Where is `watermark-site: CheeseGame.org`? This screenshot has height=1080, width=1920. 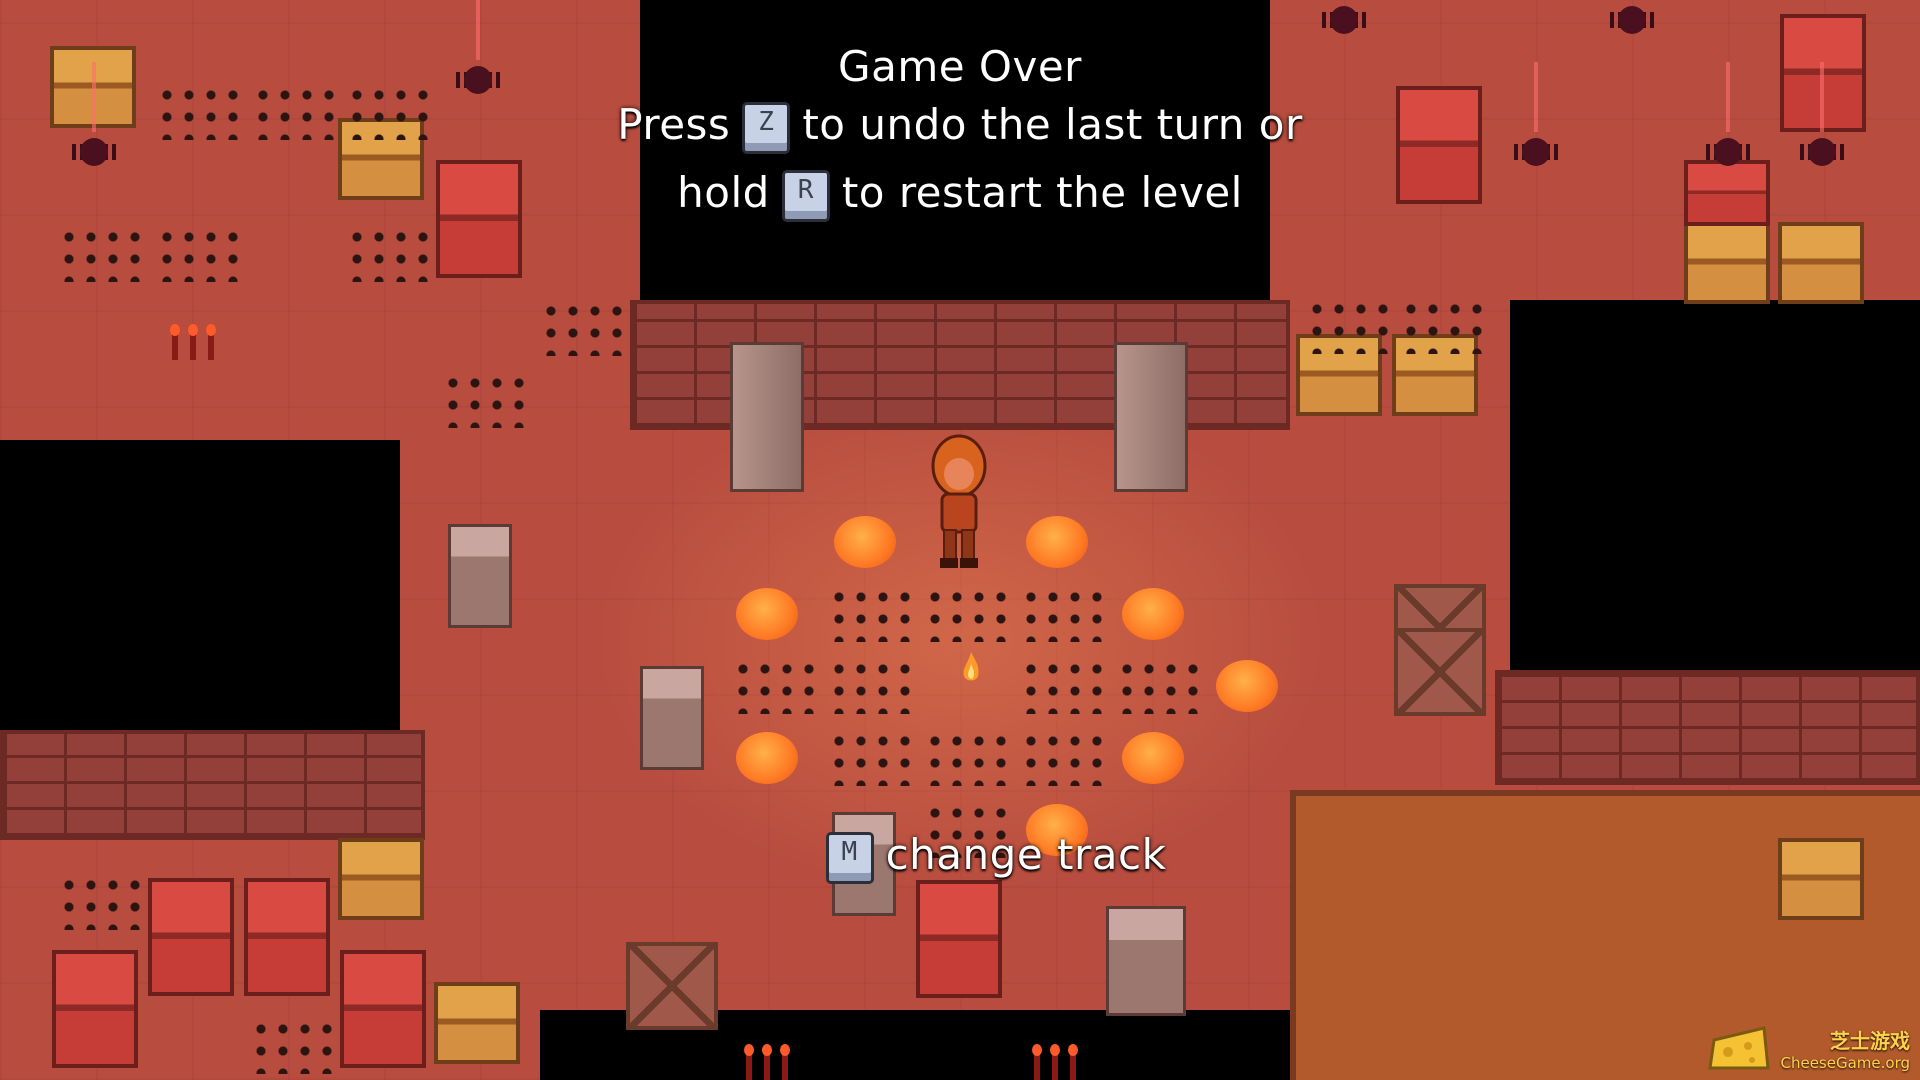
watermark-site: CheeseGame.org is located at coordinates (1845, 1063).